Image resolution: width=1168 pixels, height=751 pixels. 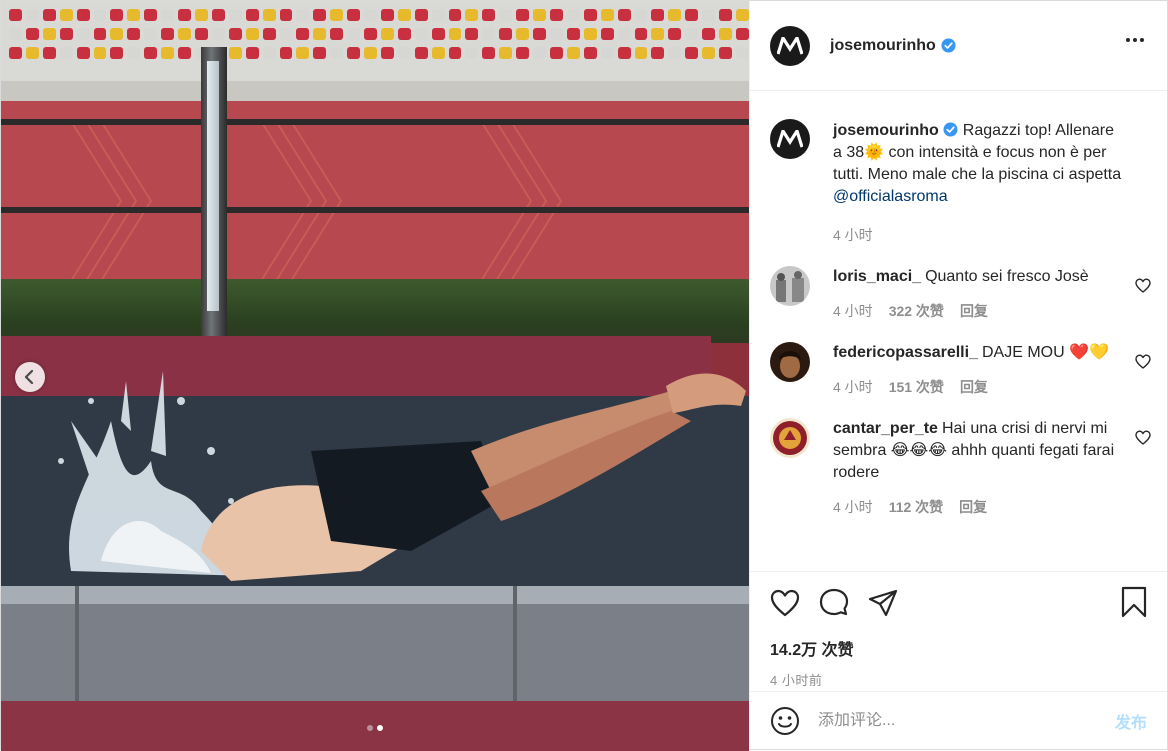 I want to click on comment-text: DAJE MOU ❤️💛, so click(x=1045, y=352).